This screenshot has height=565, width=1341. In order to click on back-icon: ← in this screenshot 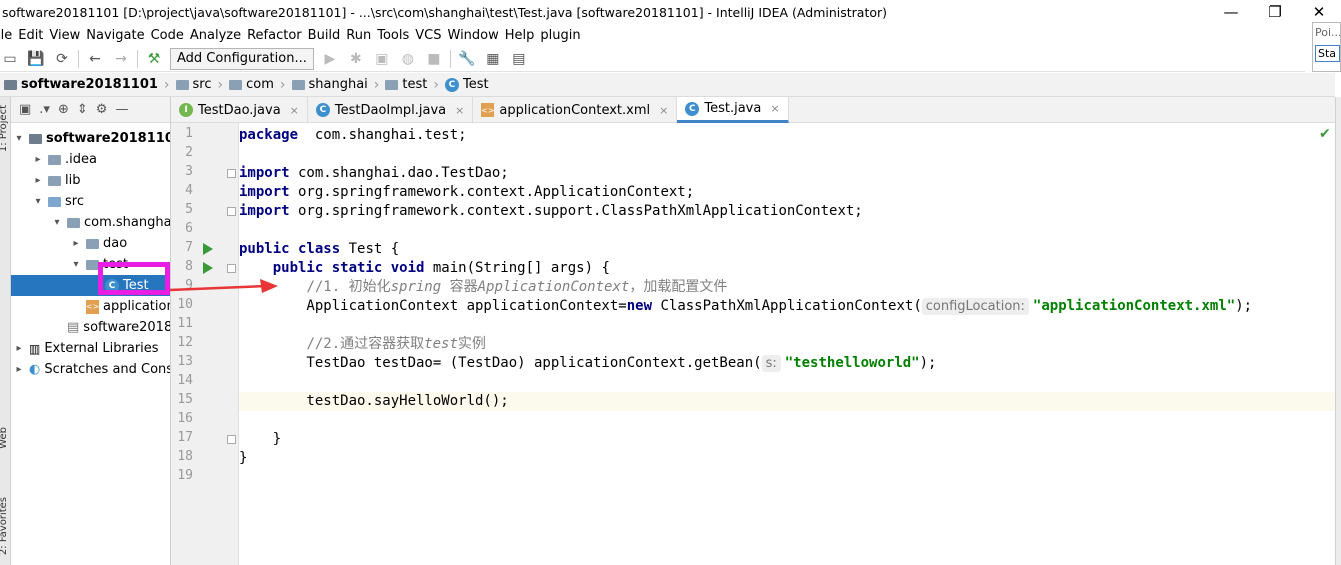, I will do `click(95, 59)`.